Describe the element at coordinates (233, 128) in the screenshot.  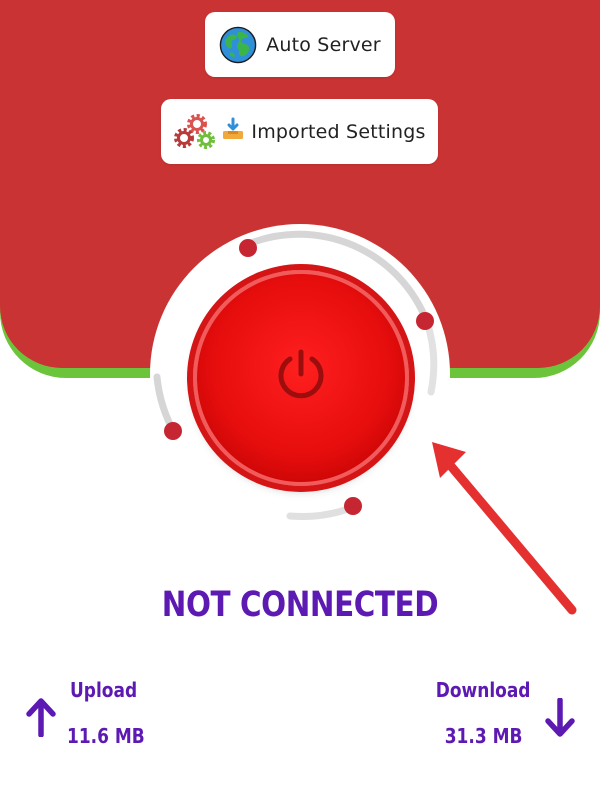
I see `tray-download-icon` at that location.